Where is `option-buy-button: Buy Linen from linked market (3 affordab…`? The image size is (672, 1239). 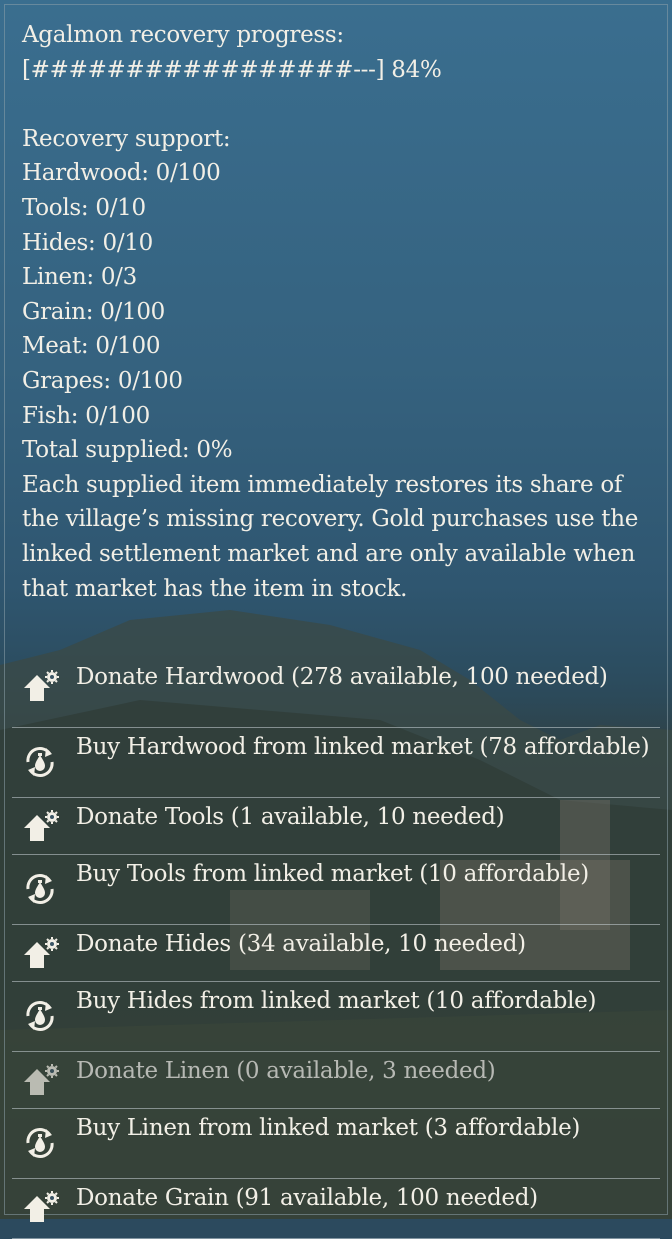
option-buy-button: Buy Linen from linked market (3 affordab… is located at coordinates (336, 1144).